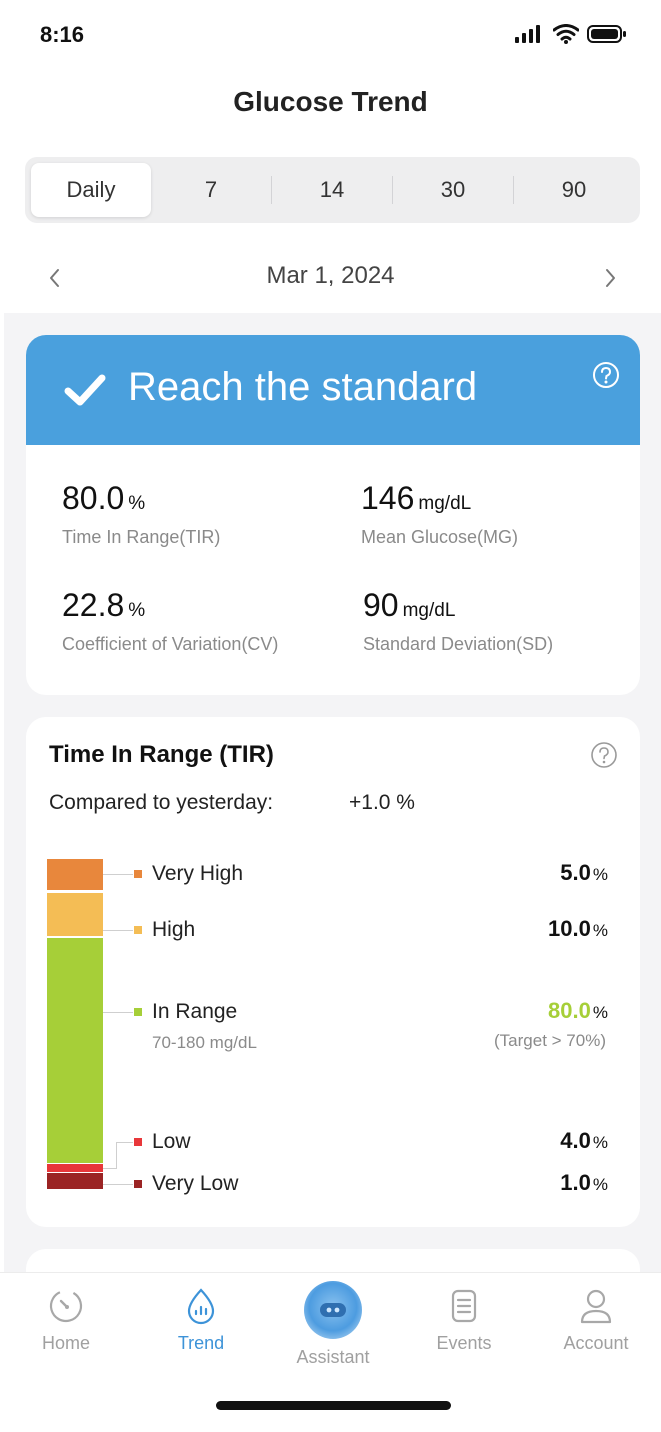 The width and height of the screenshot is (661, 1432). I want to click on row-value-high: 10.0%, so click(578, 929).